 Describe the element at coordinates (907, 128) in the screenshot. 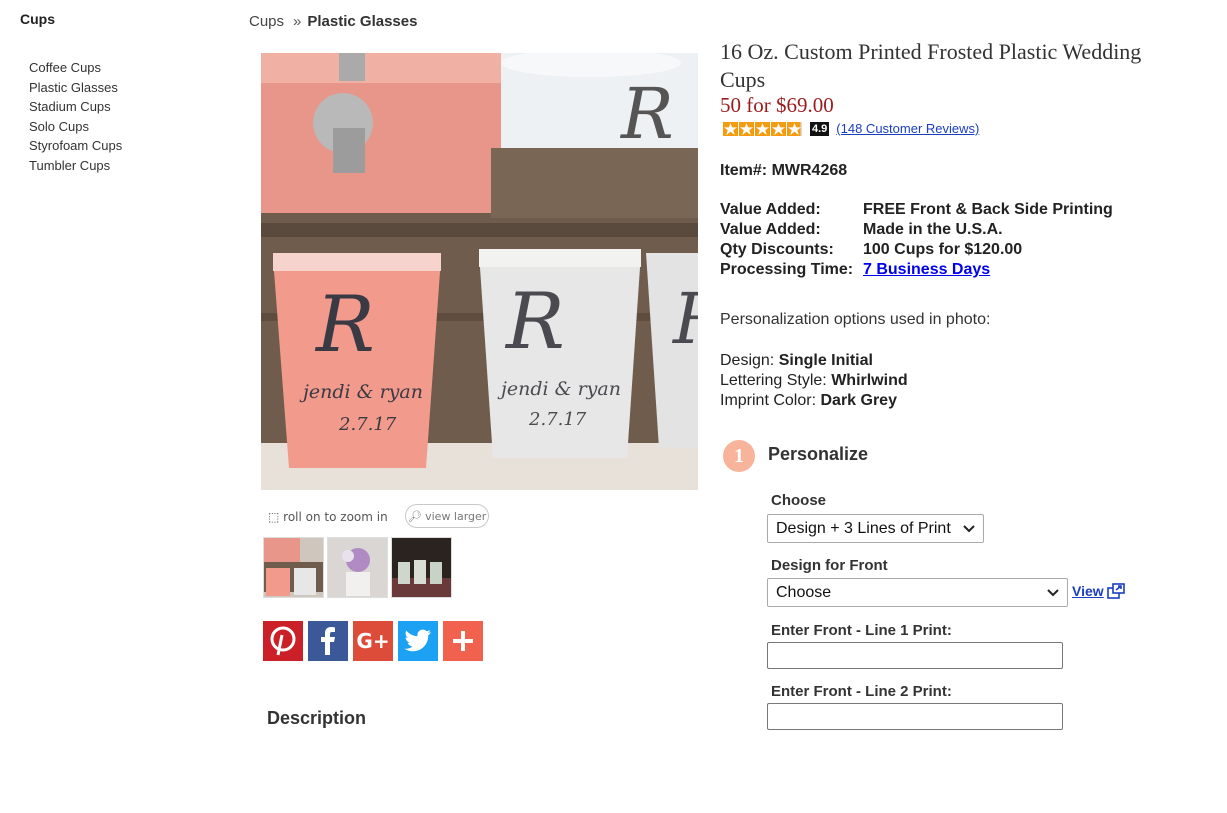

I see `customer-reviews-link: (148 Customer Reviews)` at that location.